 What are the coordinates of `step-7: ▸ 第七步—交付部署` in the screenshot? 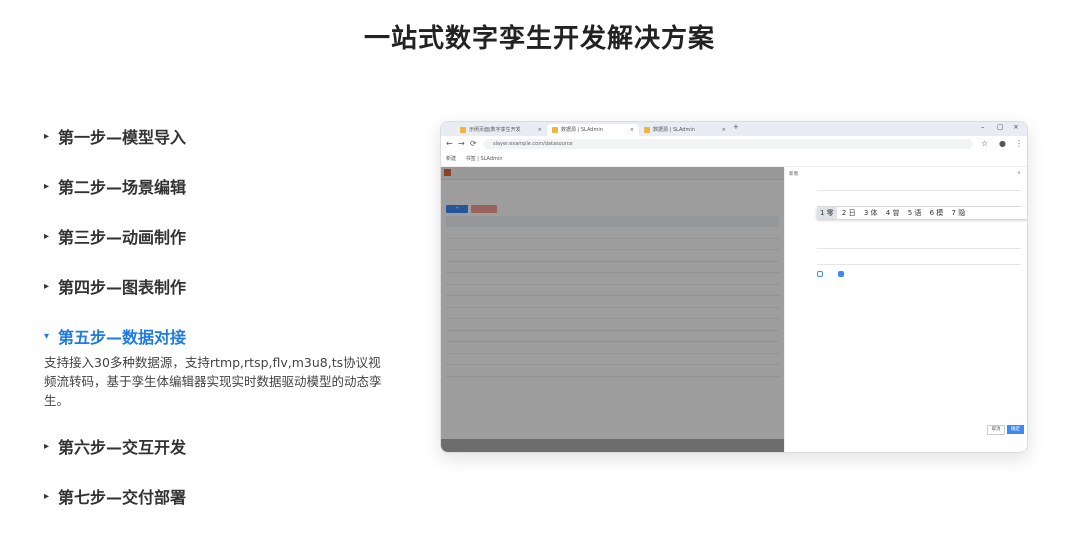 It's located at (115, 496).